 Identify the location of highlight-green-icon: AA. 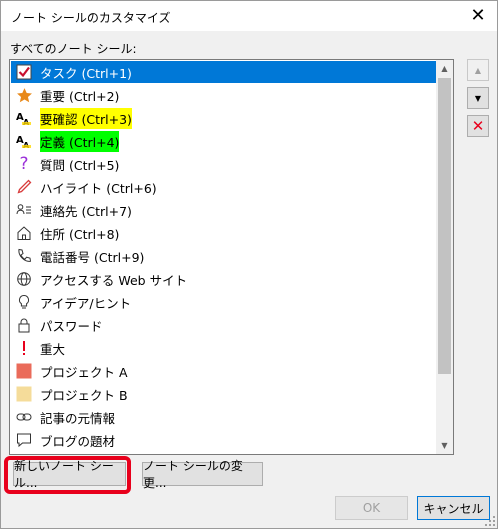
(24, 141).